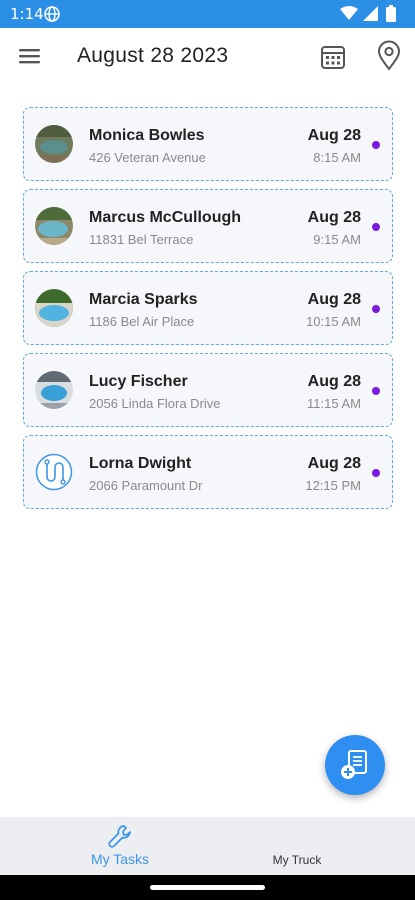 This screenshot has width=415, height=900. Describe the element at coordinates (333, 321) in the screenshot. I see `task-time: 10:15 AM` at that location.